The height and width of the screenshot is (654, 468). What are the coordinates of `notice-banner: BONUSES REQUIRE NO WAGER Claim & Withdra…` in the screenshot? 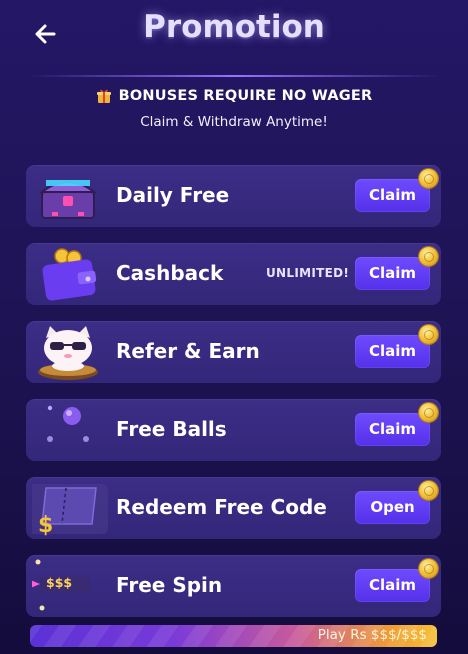 It's located at (234, 109).